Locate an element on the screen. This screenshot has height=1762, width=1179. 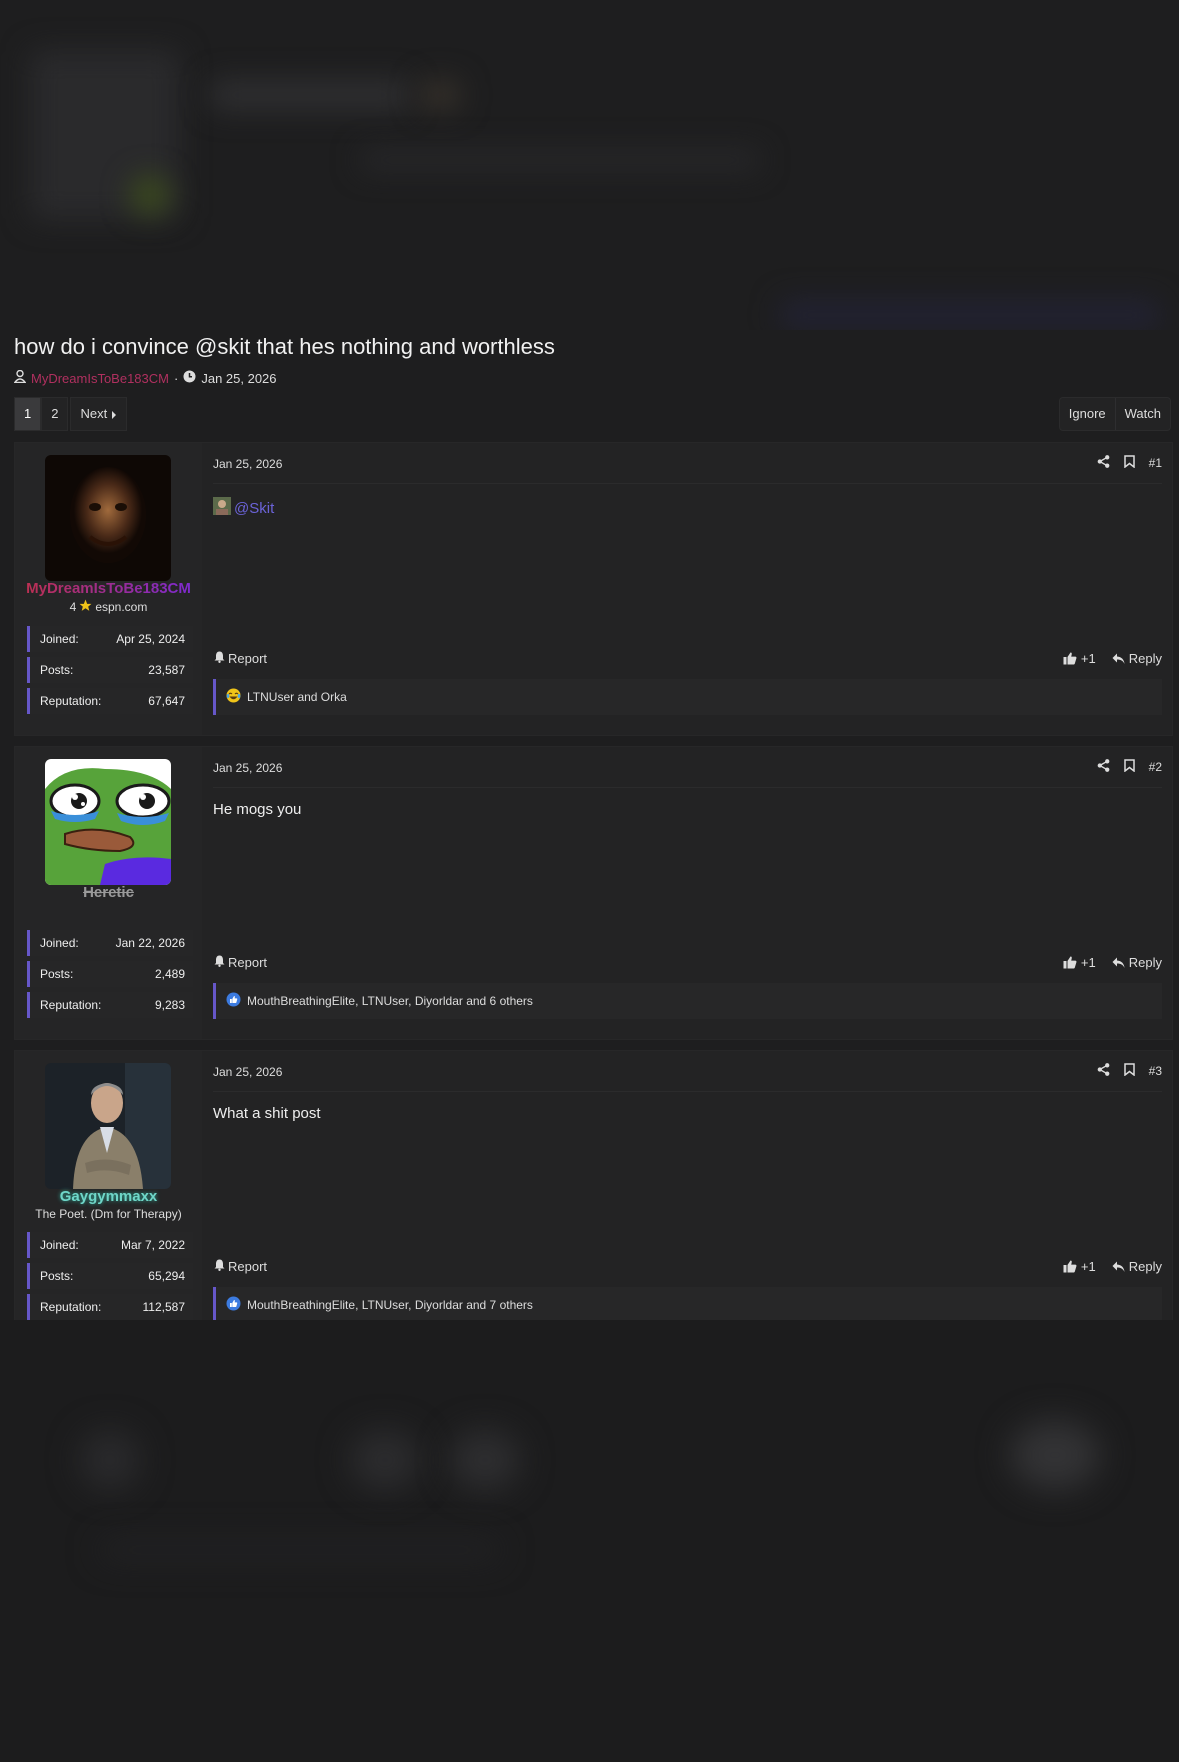
stat-value: 65,294 is located at coordinates (166, 1276).